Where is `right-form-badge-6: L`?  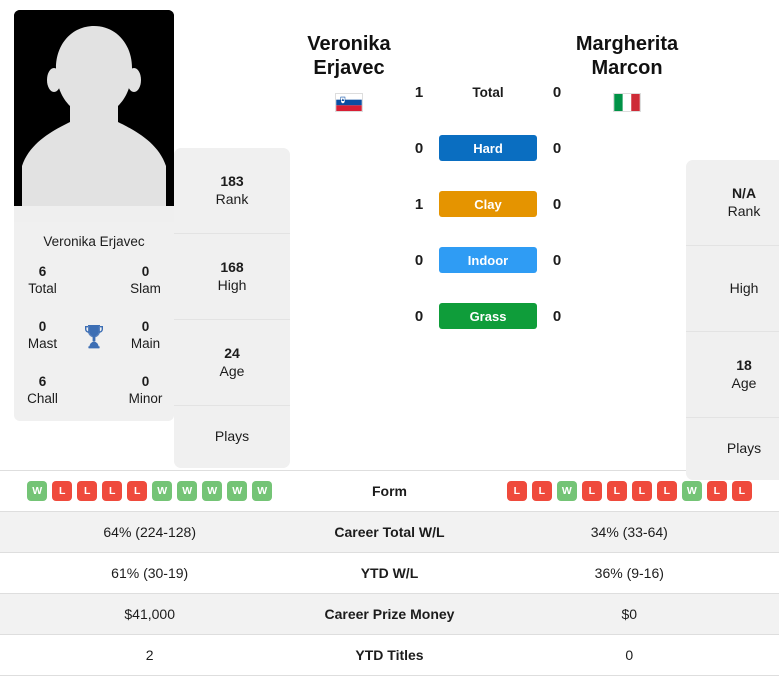 right-form-badge-6: L is located at coordinates (641, 491).